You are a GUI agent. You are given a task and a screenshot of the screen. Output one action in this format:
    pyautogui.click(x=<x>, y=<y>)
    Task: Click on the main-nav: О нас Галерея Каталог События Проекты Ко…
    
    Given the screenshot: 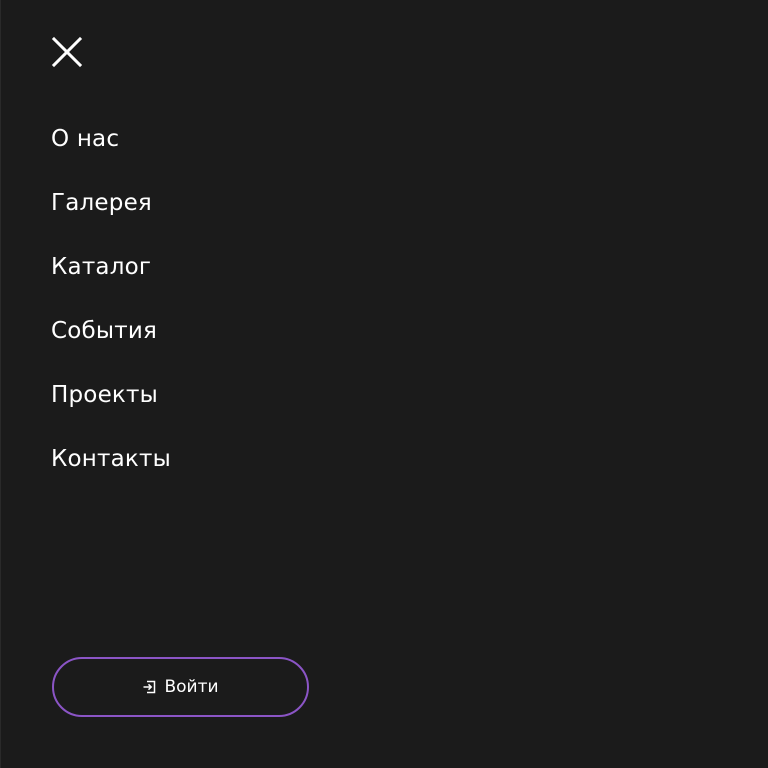 What is the action you would take?
    pyautogui.click(x=111, y=300)
    